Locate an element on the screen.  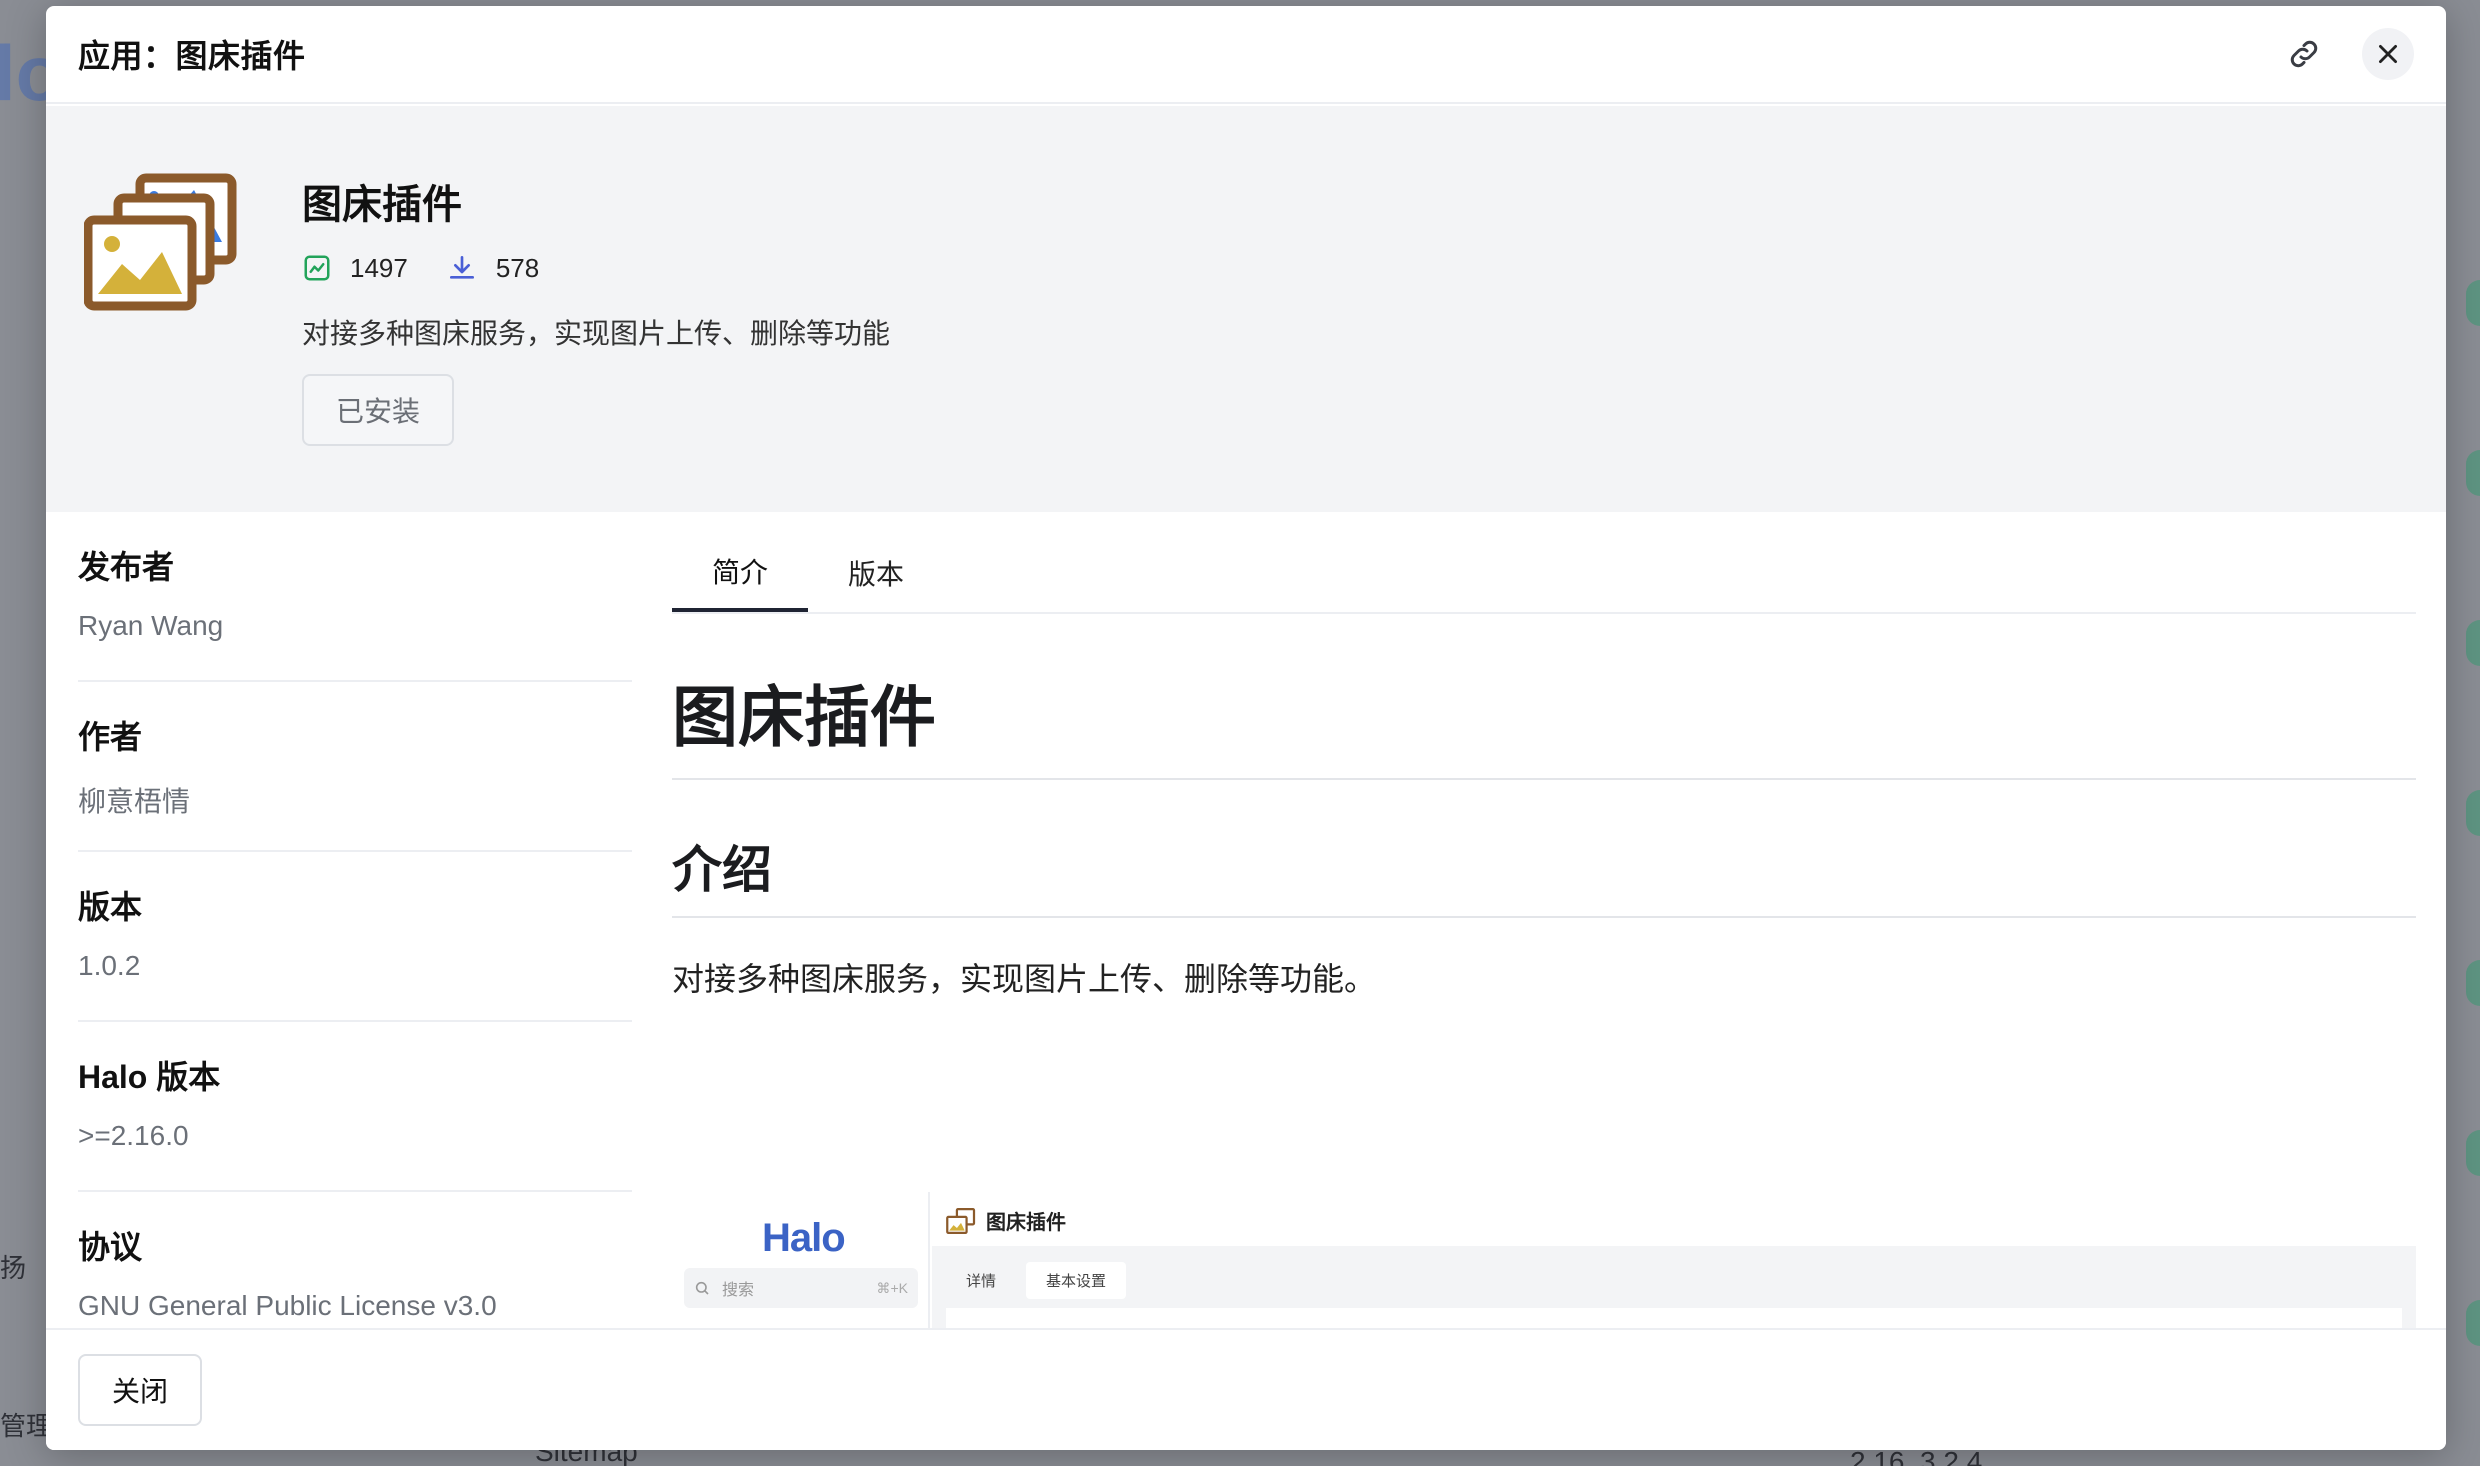
screenshot-main: 图床插件 详情 基本设置 is located at coordinates (1674, 1260).